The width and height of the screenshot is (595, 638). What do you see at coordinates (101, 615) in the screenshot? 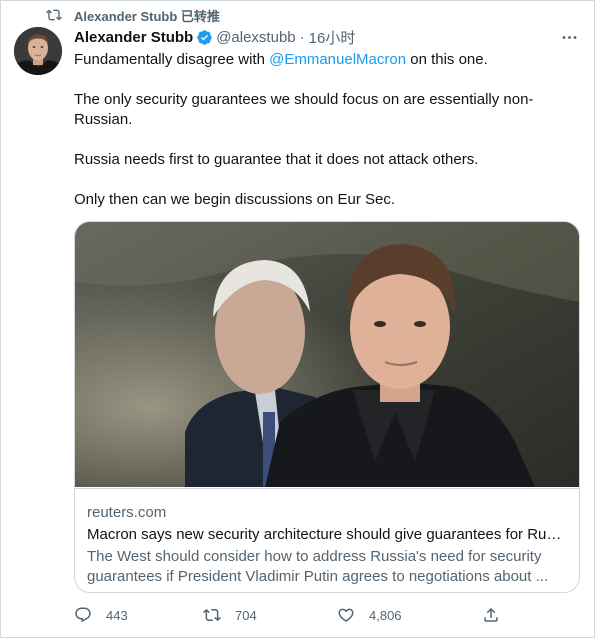
I see `reply-button: 443` at bounding box center [101, 615].